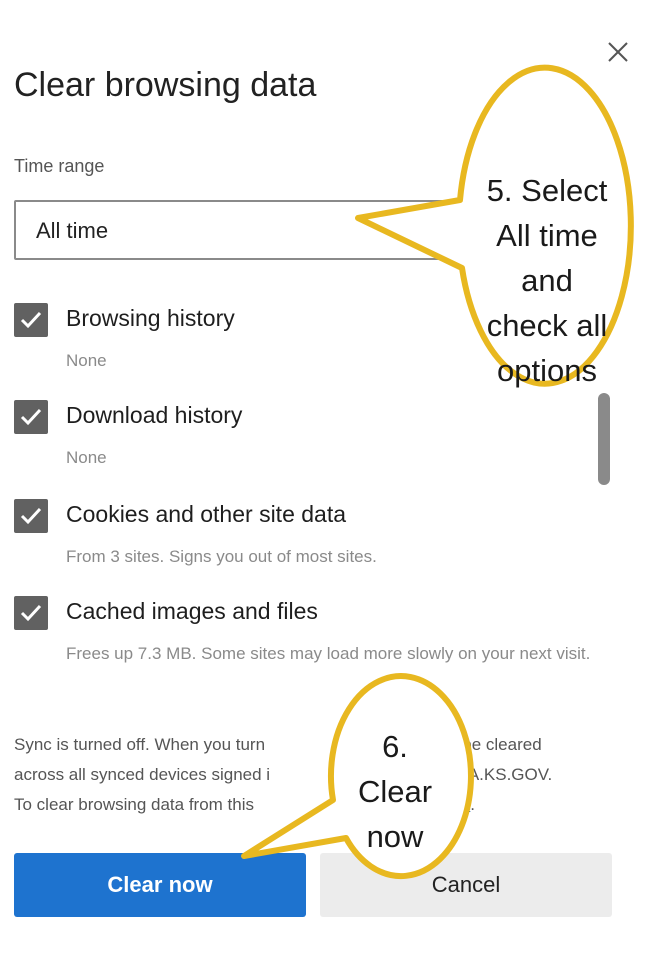 This screenshot has width=653, height=957. Describe the element at coordinates (86, 457) in the screenshot. I see `option-description: None` at that location.